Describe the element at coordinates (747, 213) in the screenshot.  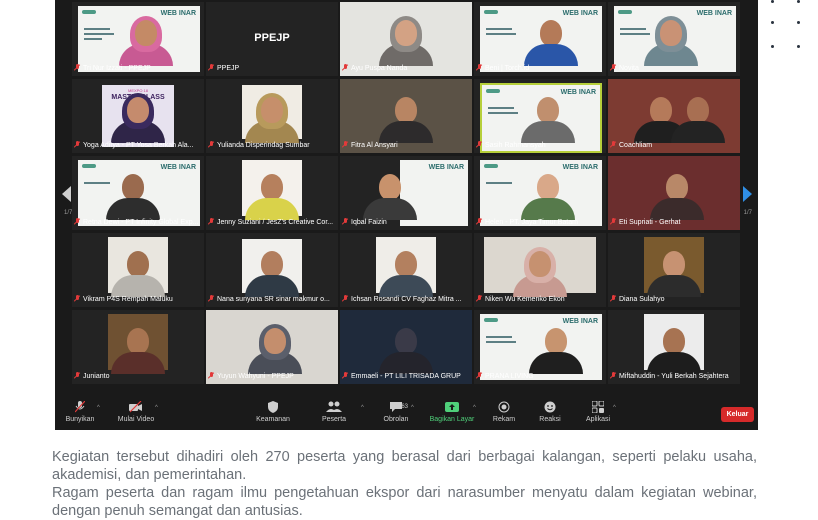
I see `page-indicator-right: 1/7` at that location.